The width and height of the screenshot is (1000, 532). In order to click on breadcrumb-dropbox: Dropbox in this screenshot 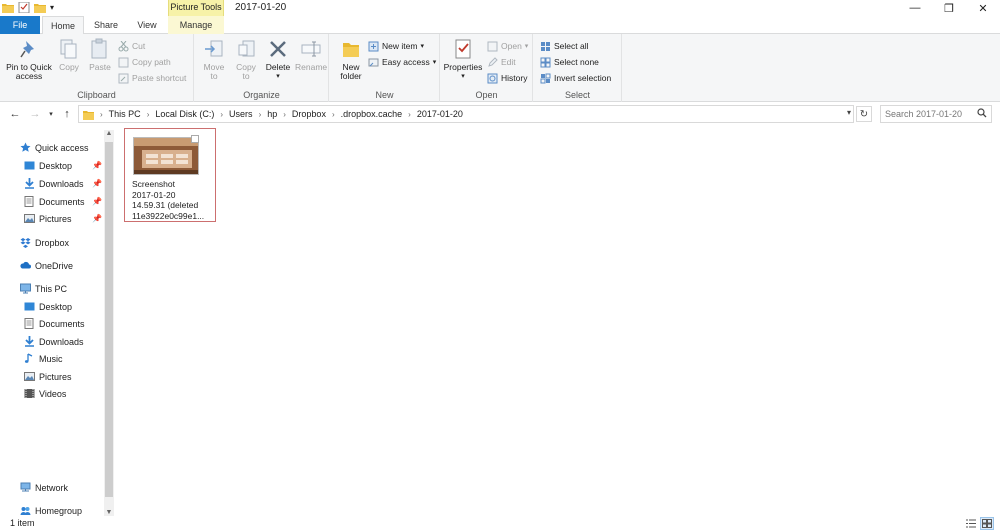, I will do `click(309, 114)`.